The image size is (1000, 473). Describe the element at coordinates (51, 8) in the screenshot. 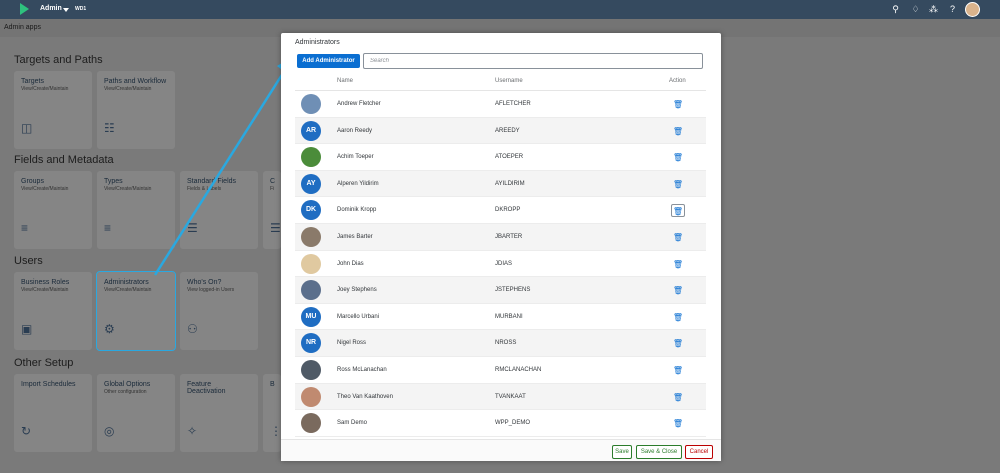

I see `shell-title: Admin` at that location.